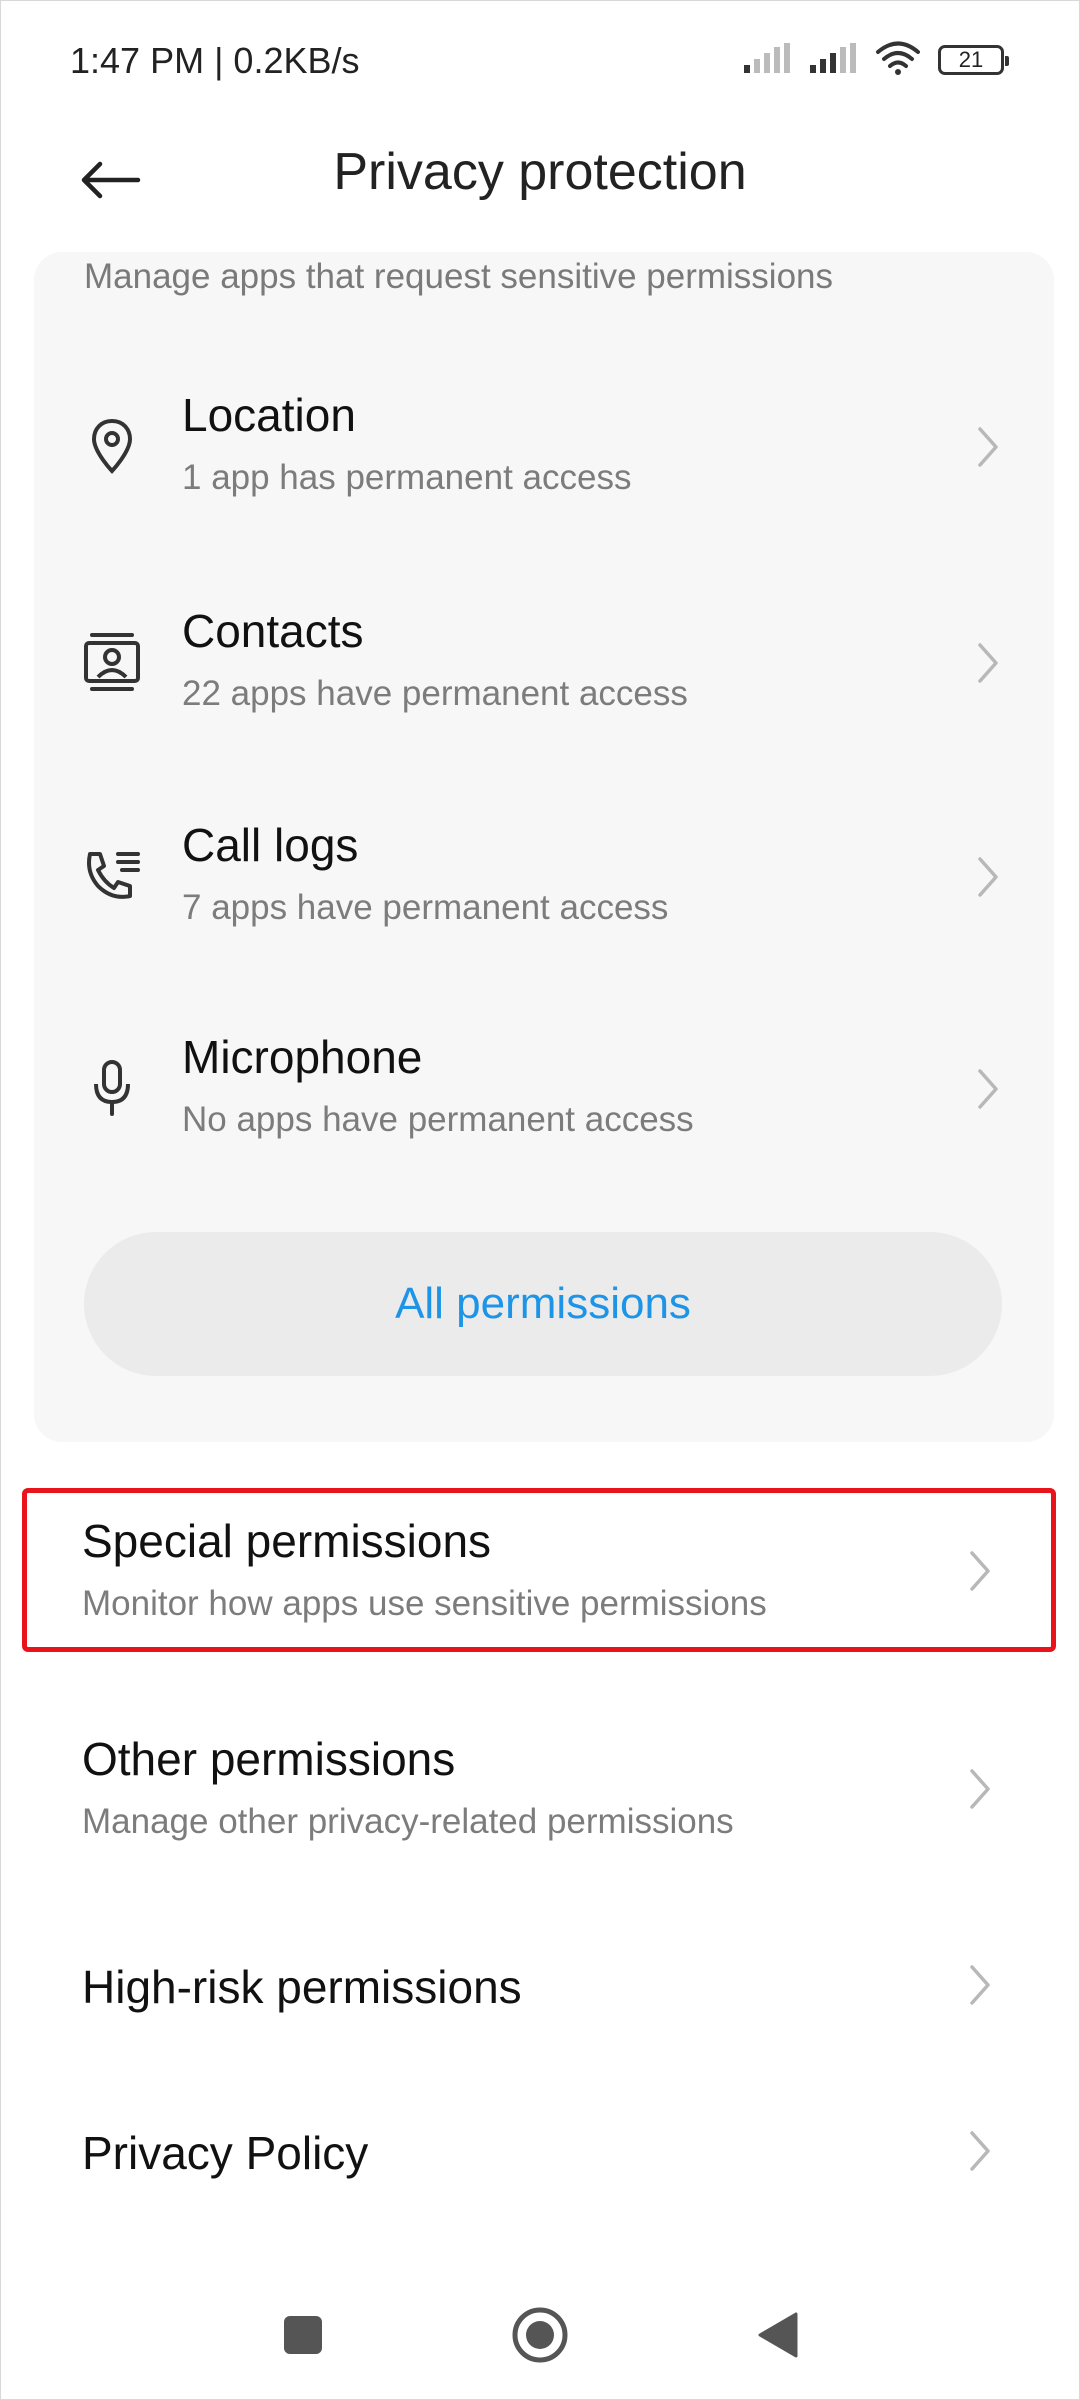 The image size is (1080, 2400). I want to click on header: Privacy protection, so click(540, 175).